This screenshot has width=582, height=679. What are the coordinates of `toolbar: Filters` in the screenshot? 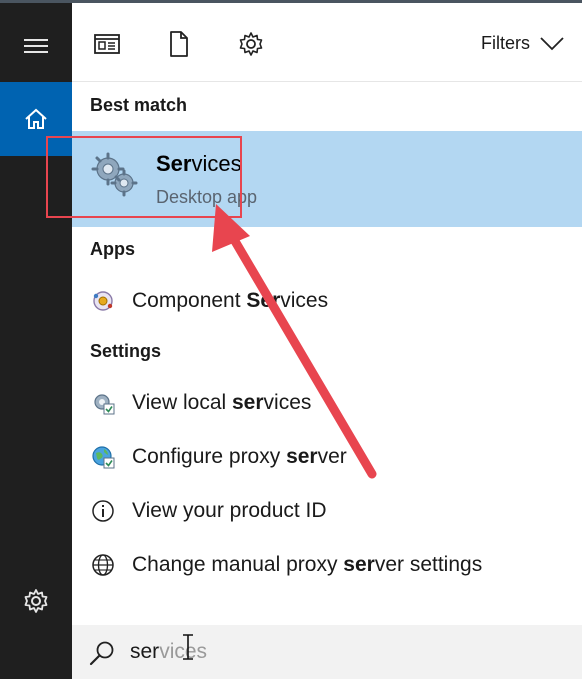 It's located at (327, 42).